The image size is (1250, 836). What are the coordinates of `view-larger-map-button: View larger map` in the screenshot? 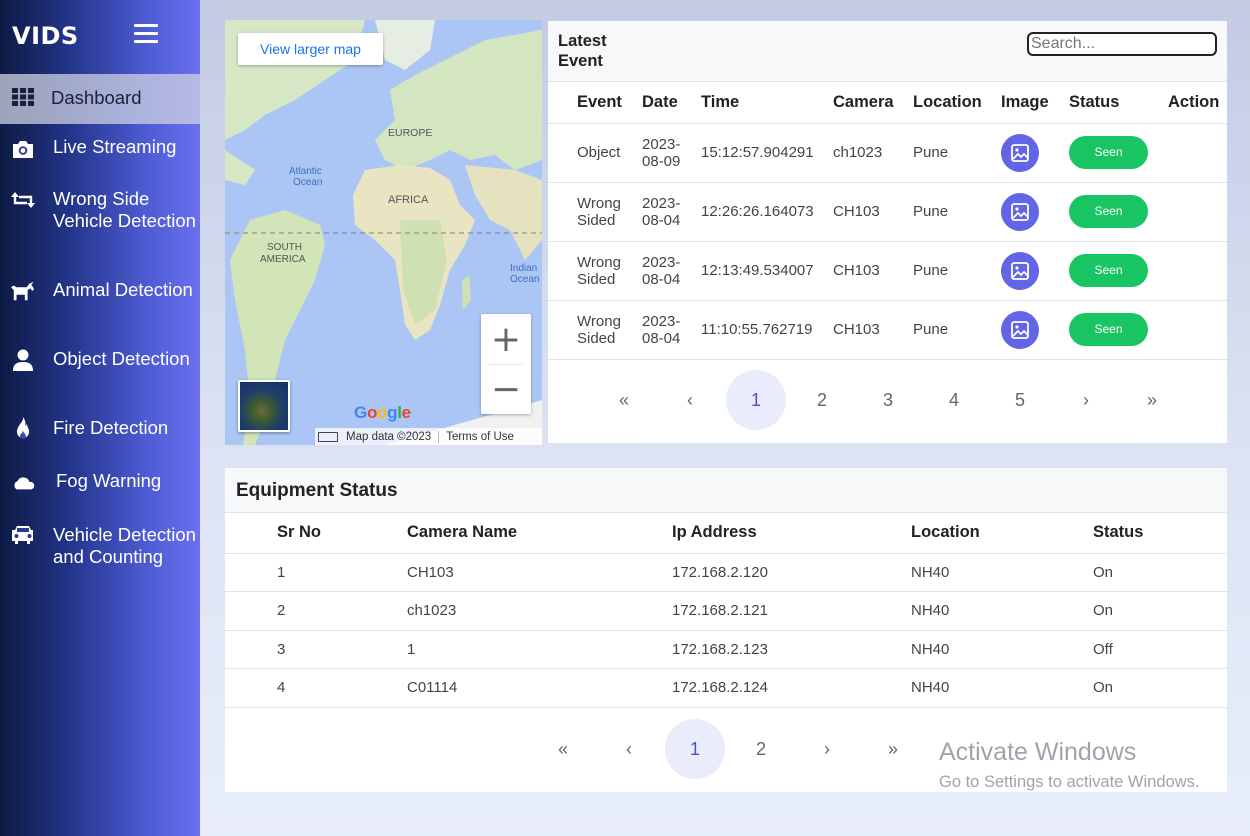 It's located at (310, 49).